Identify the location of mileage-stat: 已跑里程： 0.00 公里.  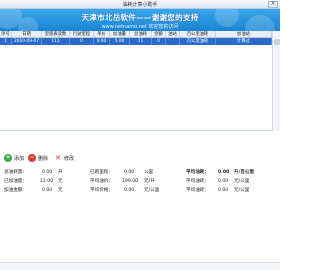
(130, 173).